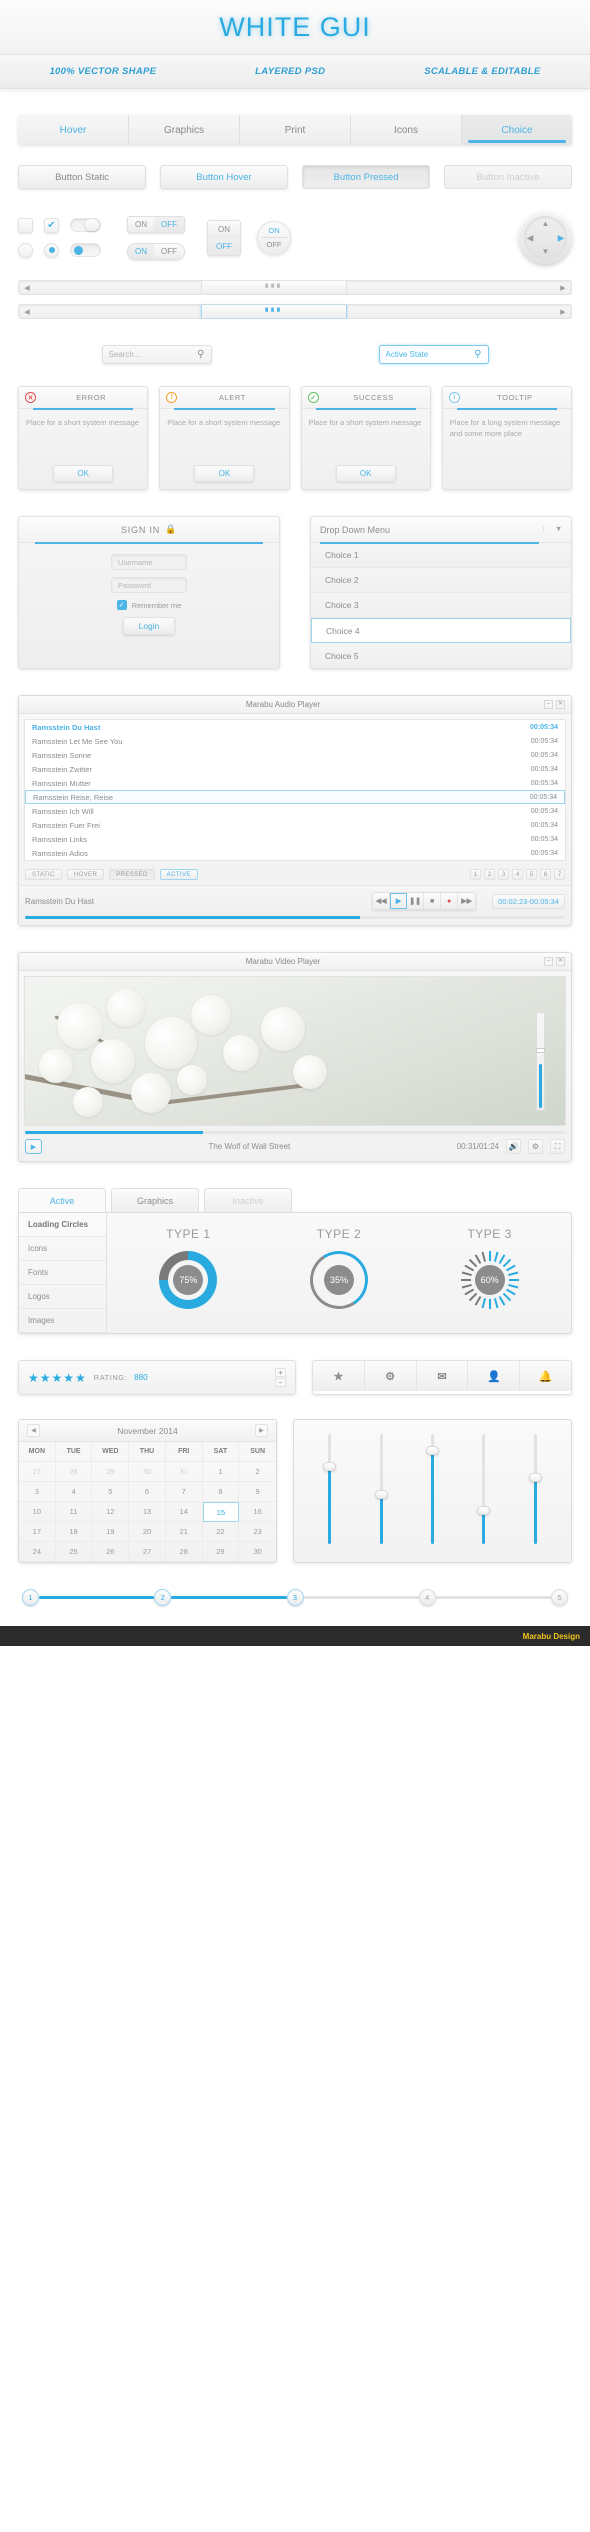 This screenshot has height=2532, width=590. Describe the element at coordinates (147, 1492) in the screenshot. I see `calendar-day: 6` at that location.